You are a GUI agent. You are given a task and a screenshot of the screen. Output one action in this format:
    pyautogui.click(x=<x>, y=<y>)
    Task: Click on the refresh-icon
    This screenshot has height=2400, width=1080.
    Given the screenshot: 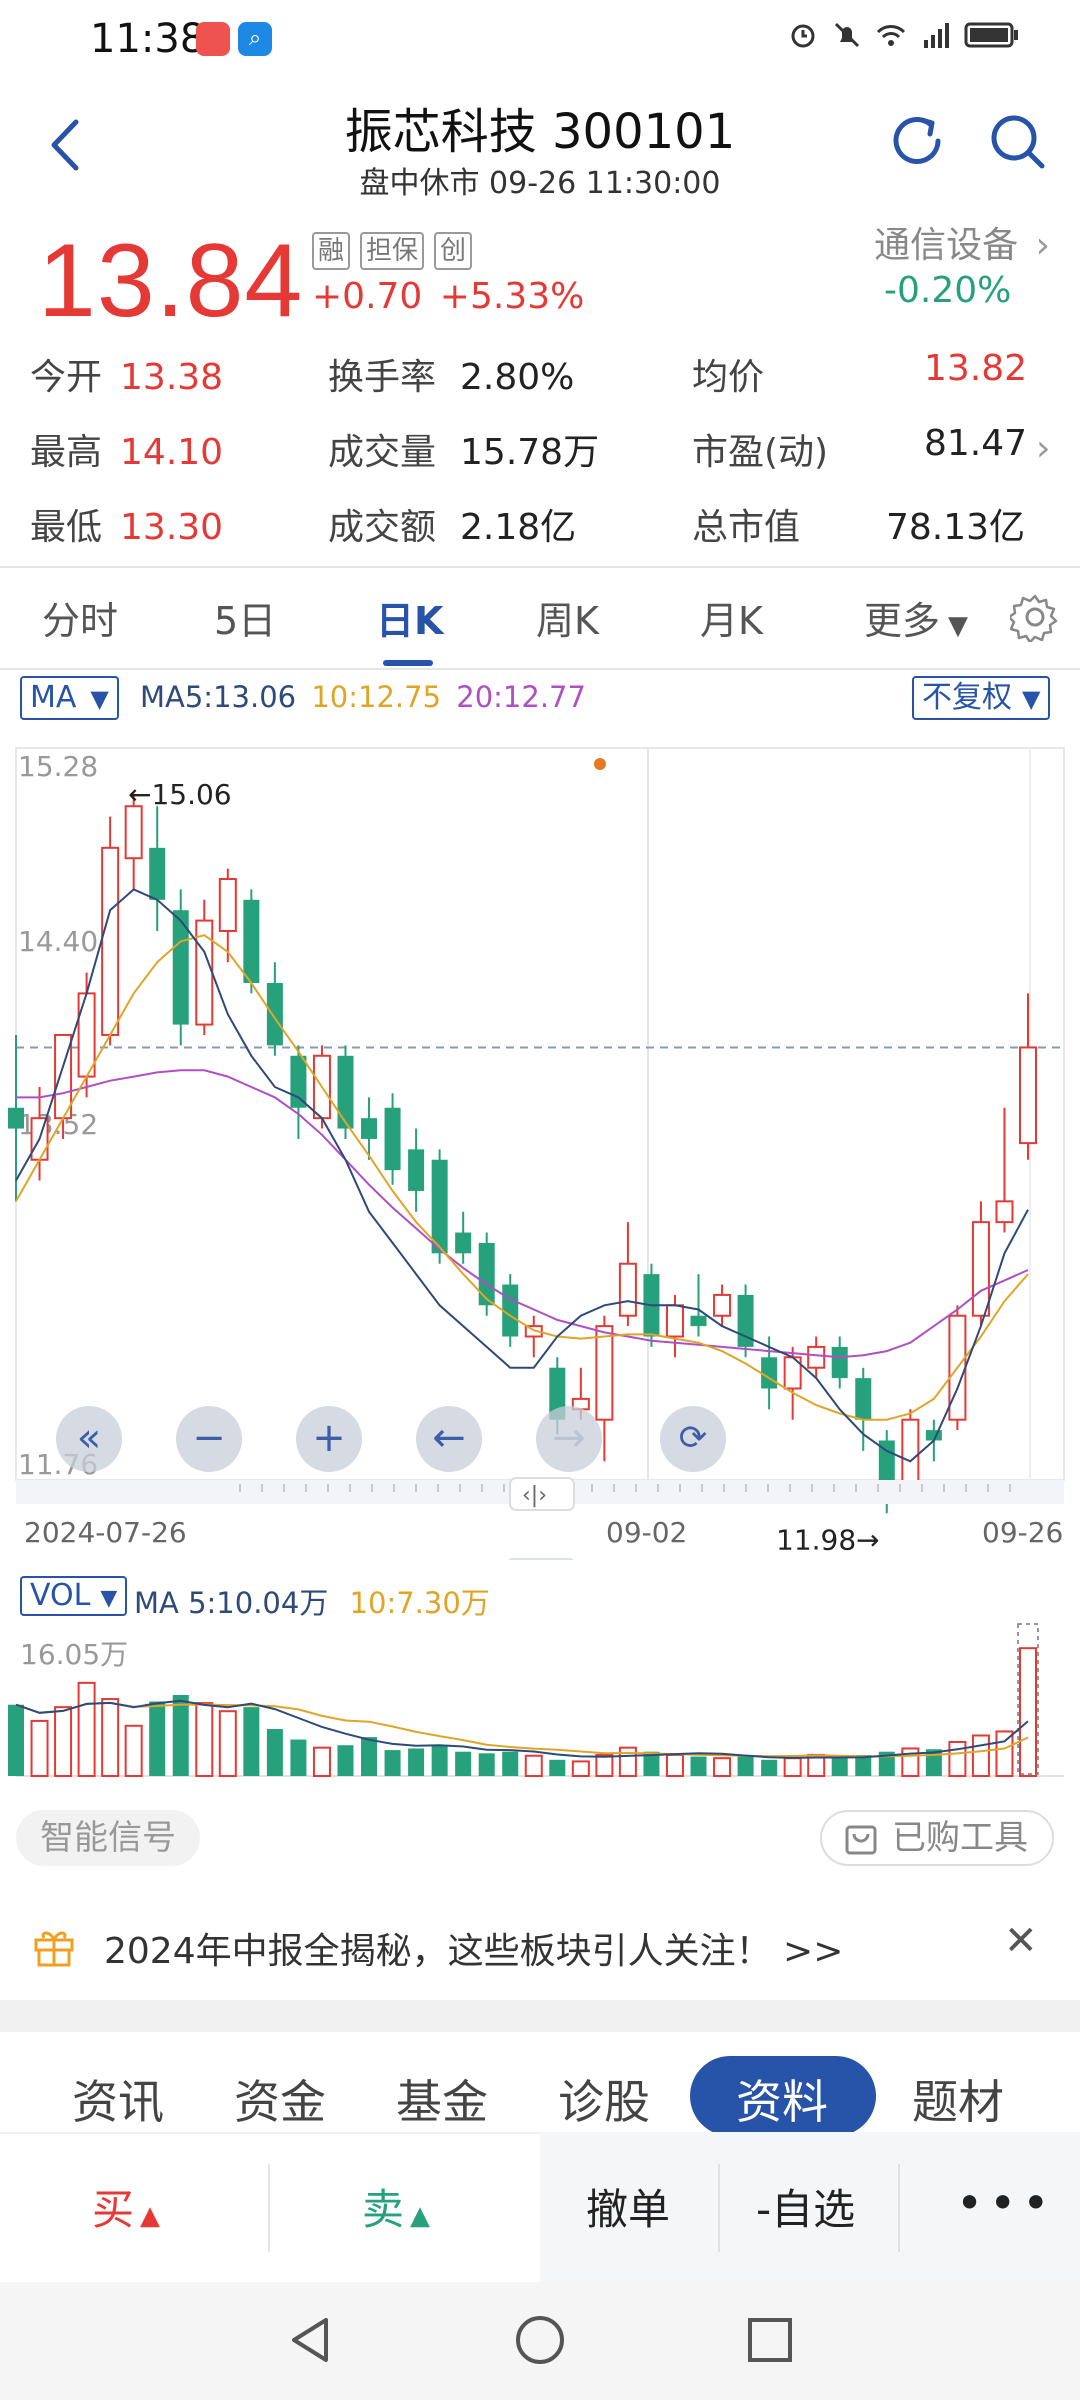 What is the action you would take?
    pyautogui.click(x=917, y=141)
    